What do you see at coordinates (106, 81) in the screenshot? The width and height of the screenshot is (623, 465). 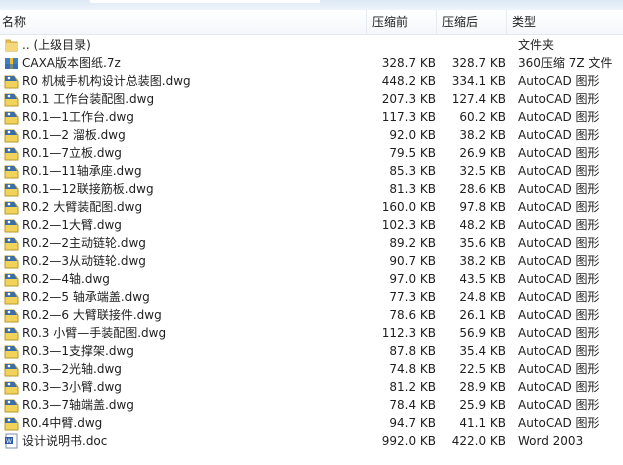 I see `file-name: R0 机械手机构设计总装图.dwg` at bounding box center [106, 81].